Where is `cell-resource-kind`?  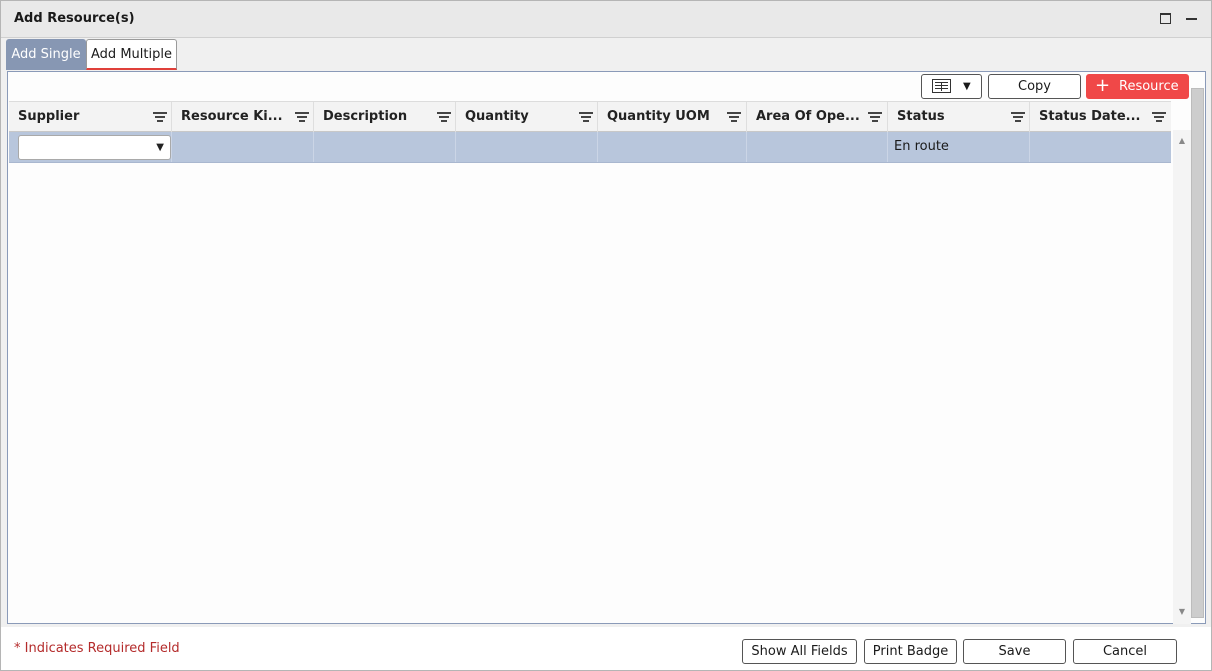 cell-resource-kind is located at coordinates (243, 147).